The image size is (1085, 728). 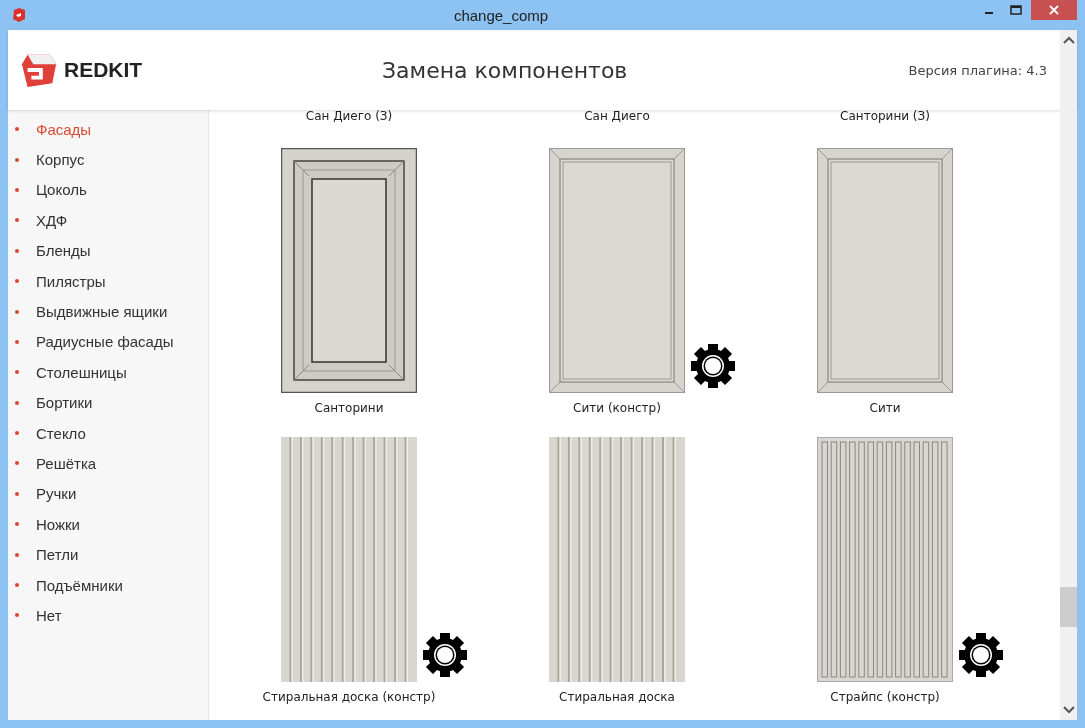 I want to click on sidebar-item: Выдвижные ящики, so click(x=108, y=311).